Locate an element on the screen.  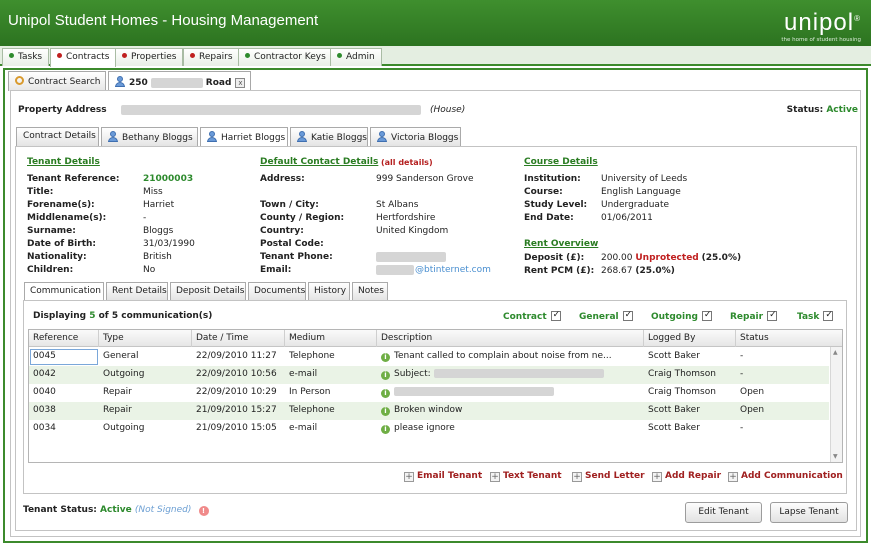
email-link: @btinternet.com is located at coordinates (453, 270).